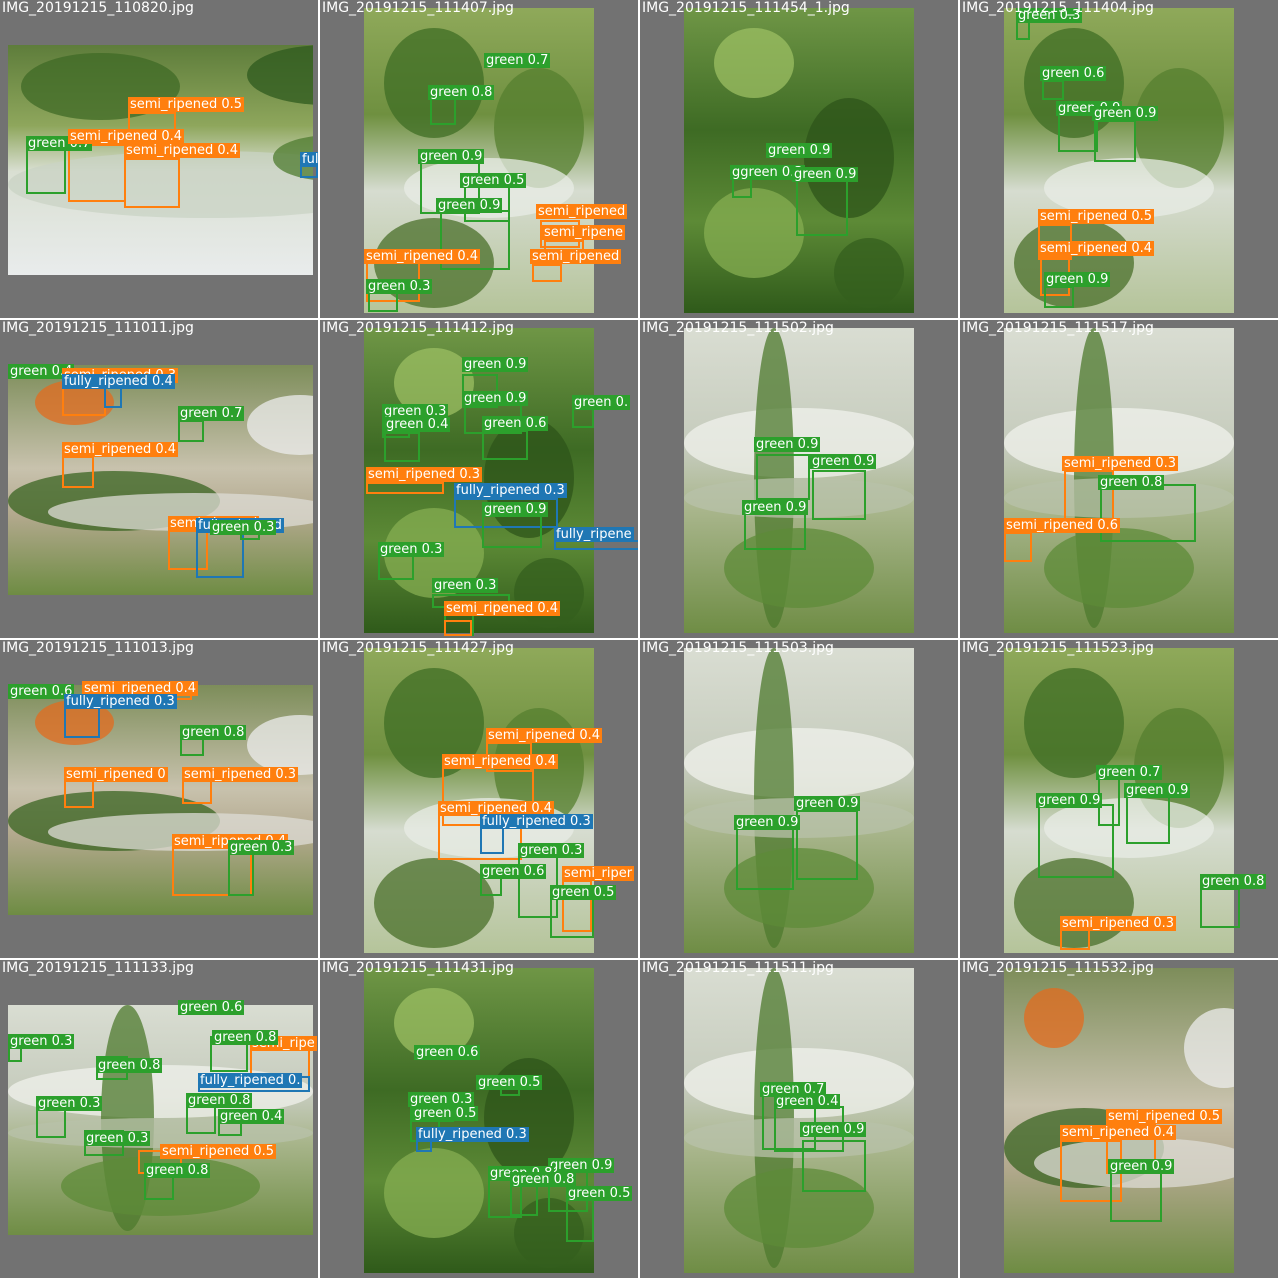 The width and height of the screenshot is (1280, 1280). Describe the element at coordinates (1118, 923) in the screenshot. I see `detection-label: semi_ripened 0.3` at that location.